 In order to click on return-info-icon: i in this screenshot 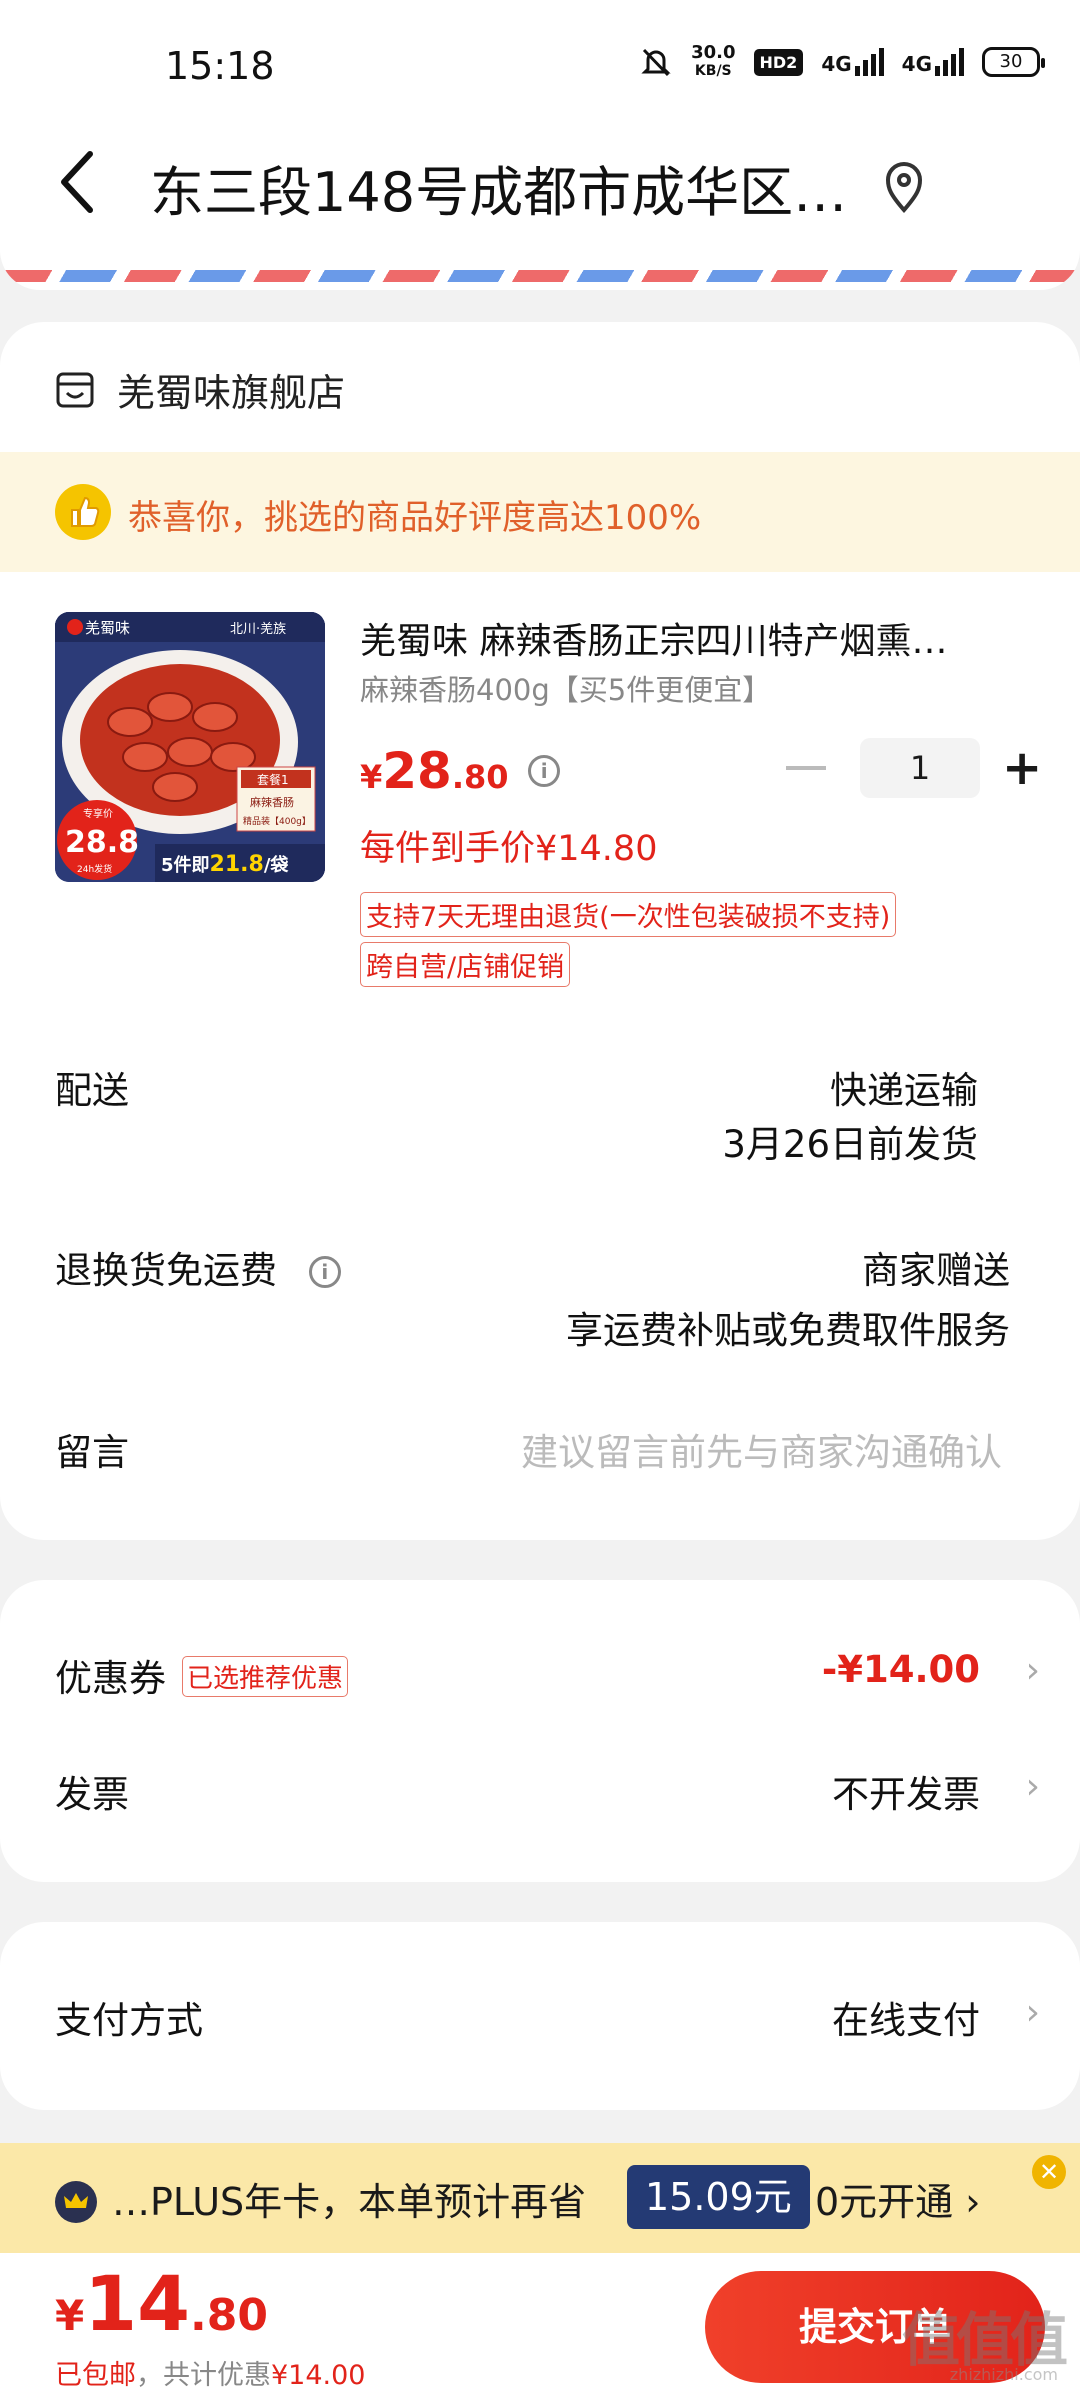, I will do `click(324, 1272)`.